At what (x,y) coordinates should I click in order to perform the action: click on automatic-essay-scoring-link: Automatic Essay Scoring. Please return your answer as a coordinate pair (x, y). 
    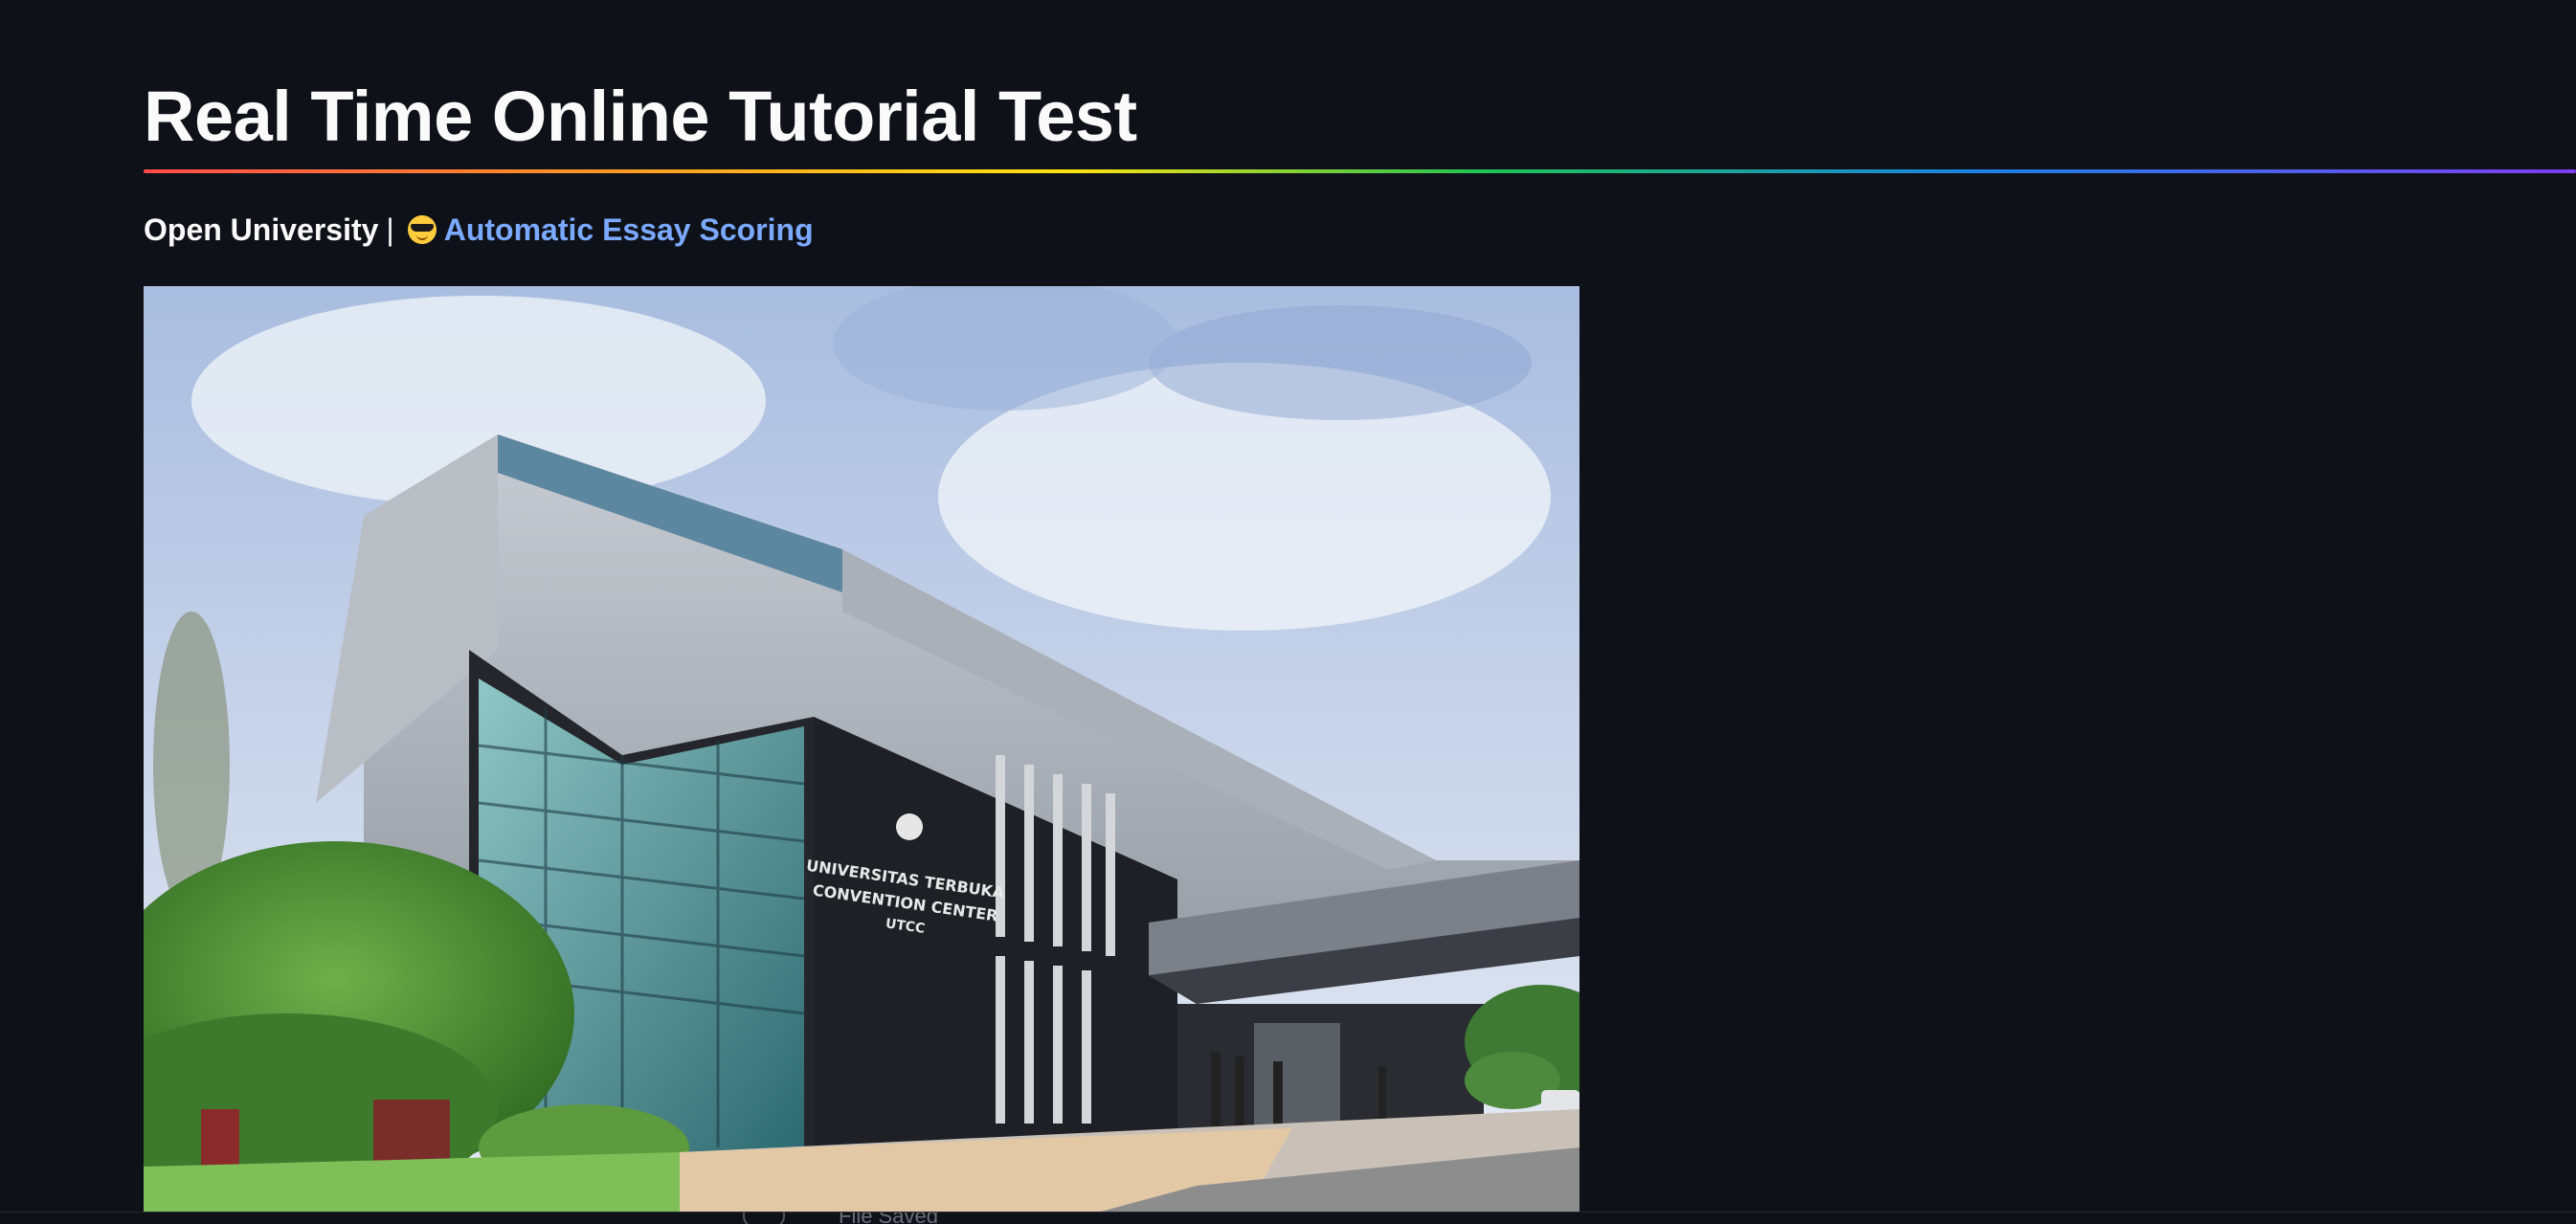
    Looking at the image, I should click on (629, 230).